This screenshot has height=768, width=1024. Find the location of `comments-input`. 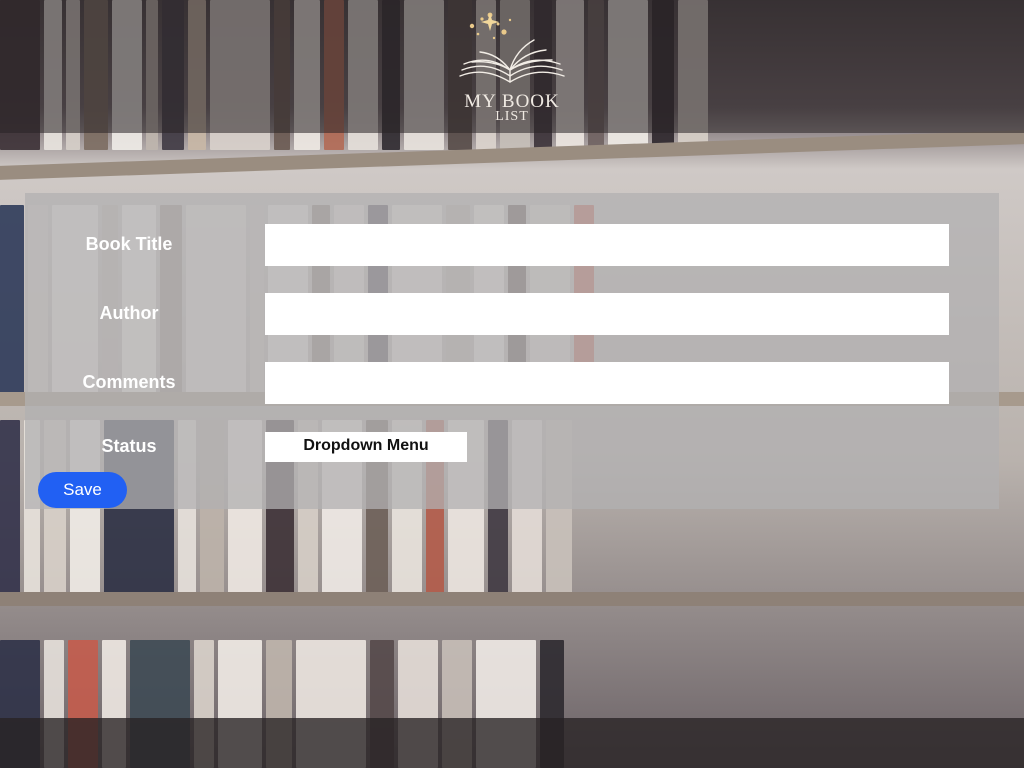

comments-input is located at coordinates (607, 383).